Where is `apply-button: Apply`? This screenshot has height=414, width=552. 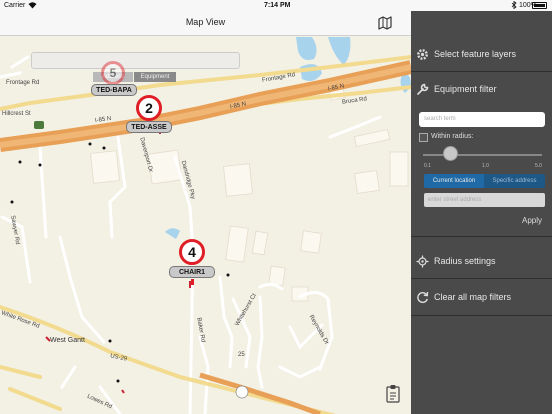 apply-button: Apply is located at coordinates (532, 220).